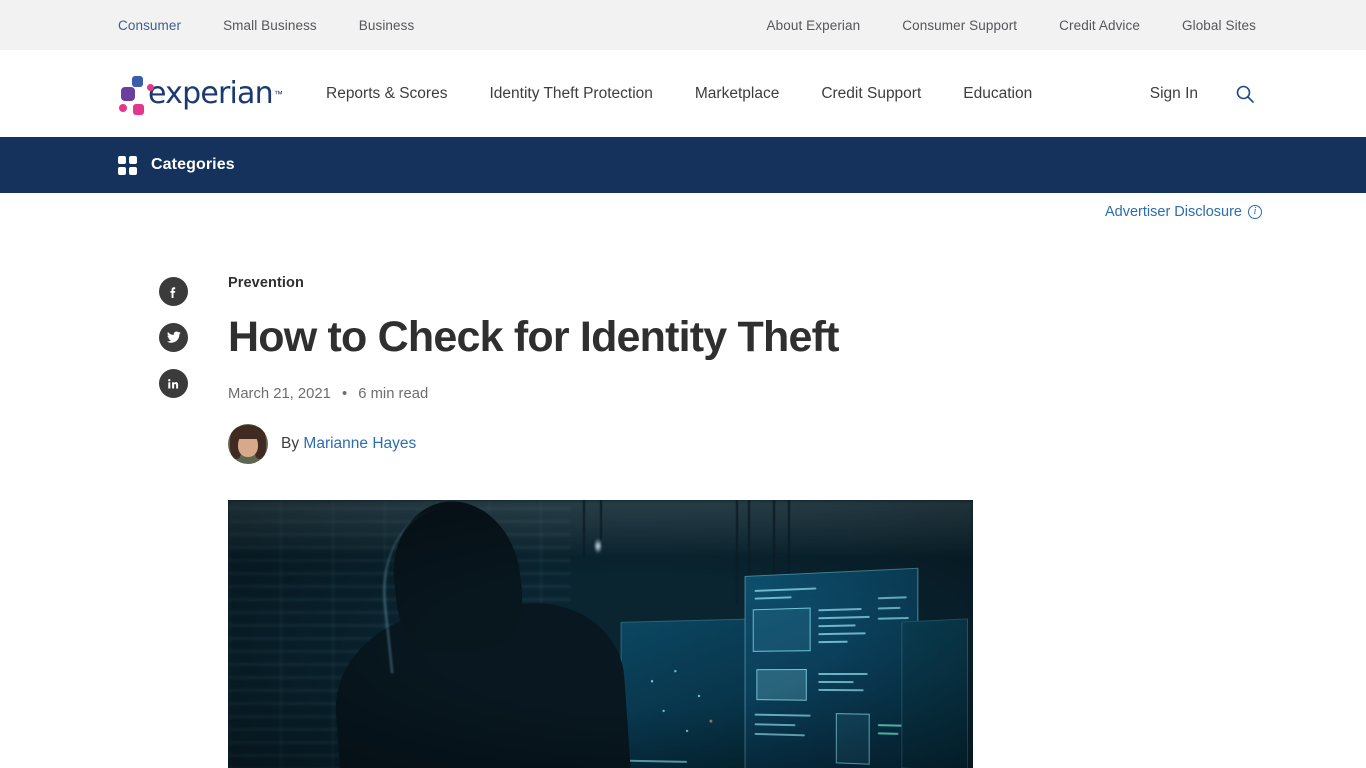 This screenshot has width=1366, height=768. Describe the element at coordinates (683, 206) in the screenshot. I see `advertiser-disclosure-row: Advertiser Disclosure i` at that location.